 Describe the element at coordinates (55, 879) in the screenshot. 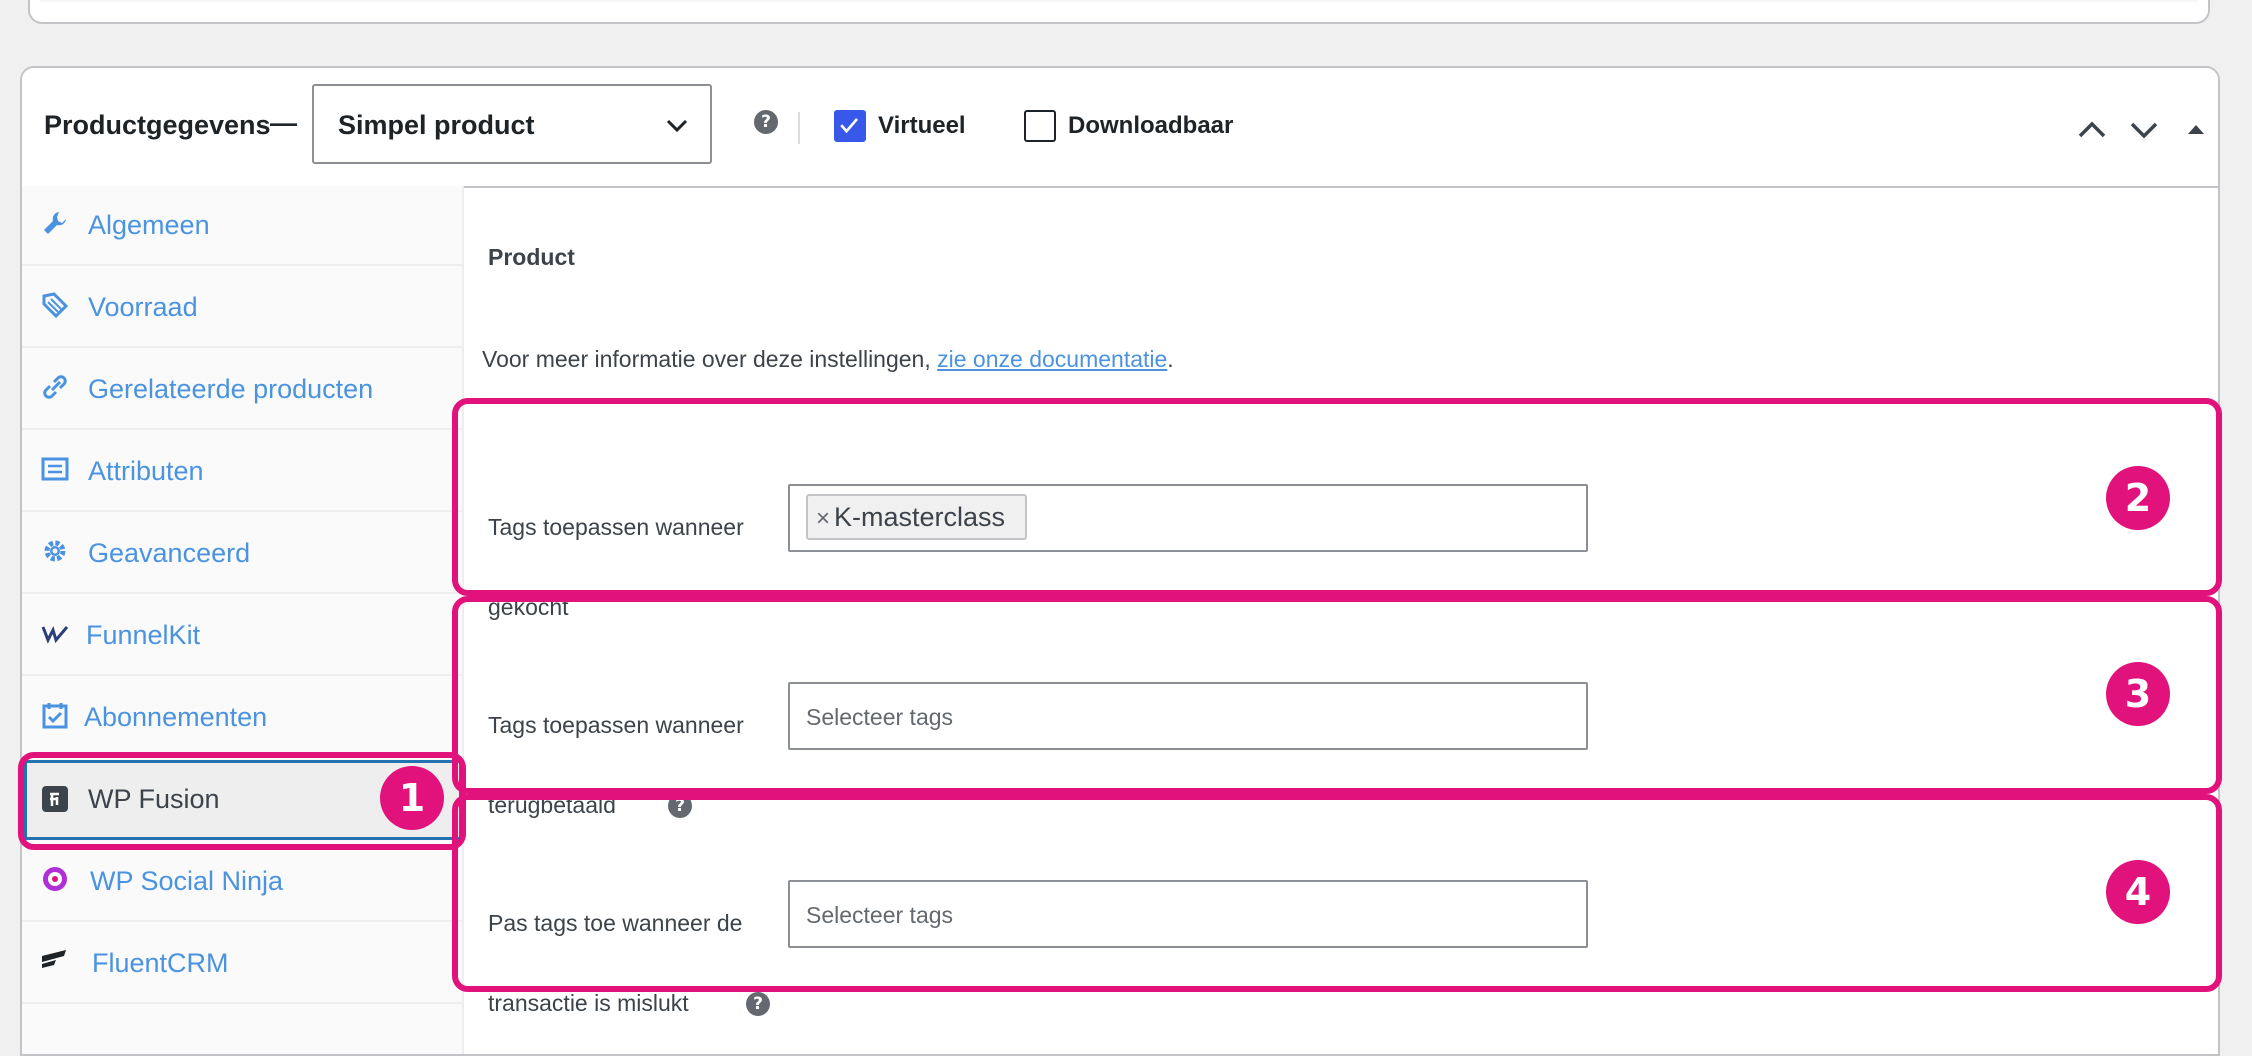

I see `wp-social-ninja-icon` at that location.